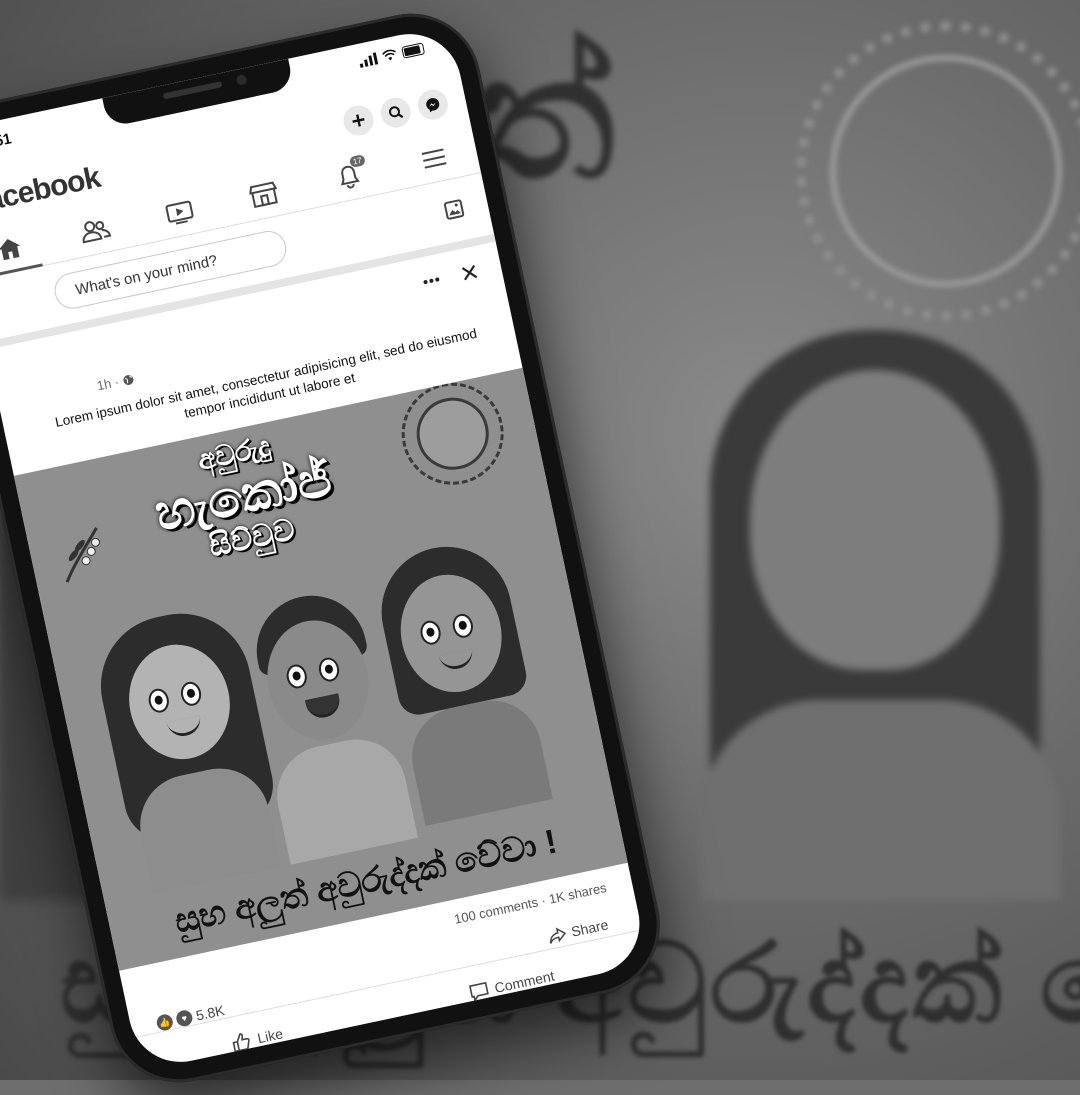 The width and height of the screenshot is (1080, 1095). I want to click on friends-icon, so click(97, 232).